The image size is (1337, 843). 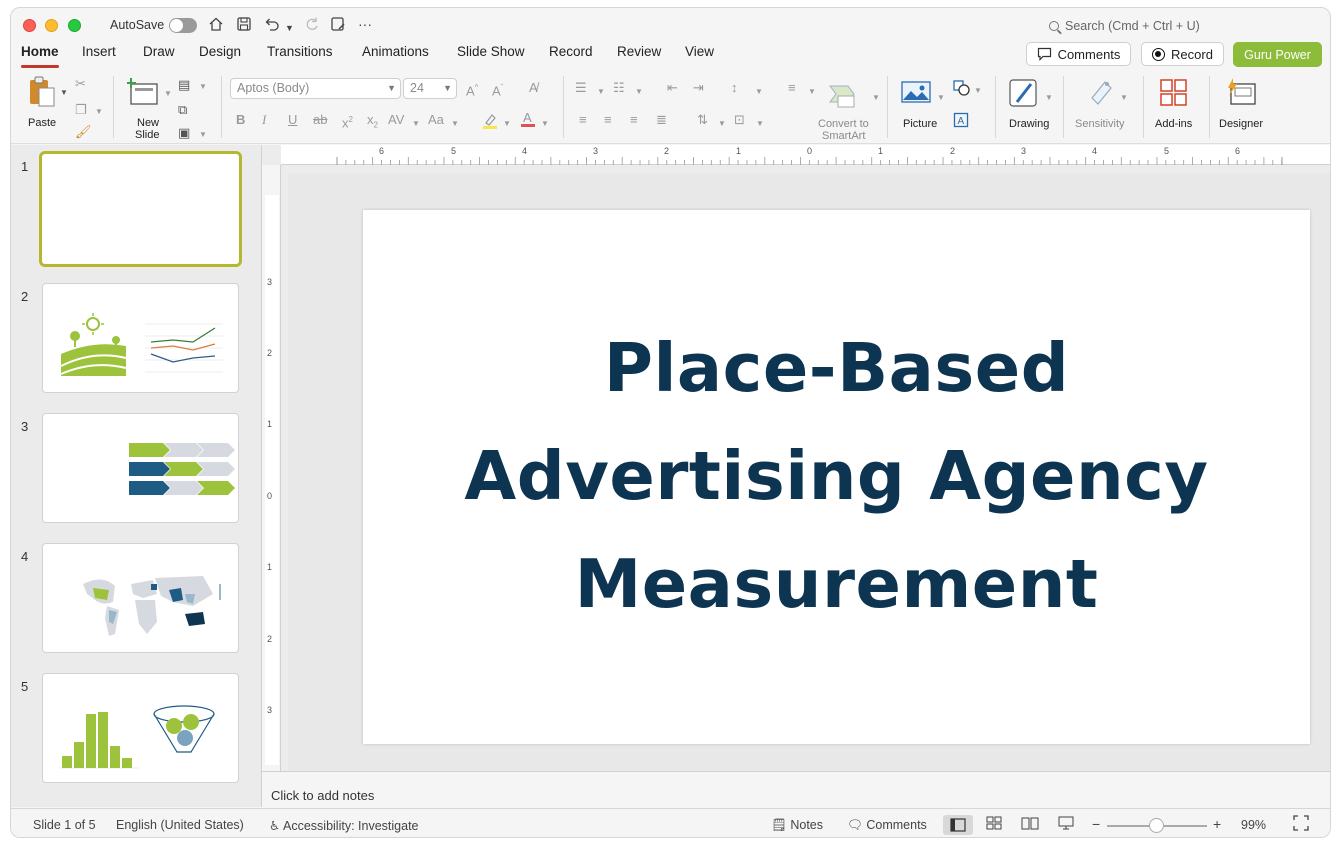 I want to click on bold-icon: B, so click(x=240, y=120).